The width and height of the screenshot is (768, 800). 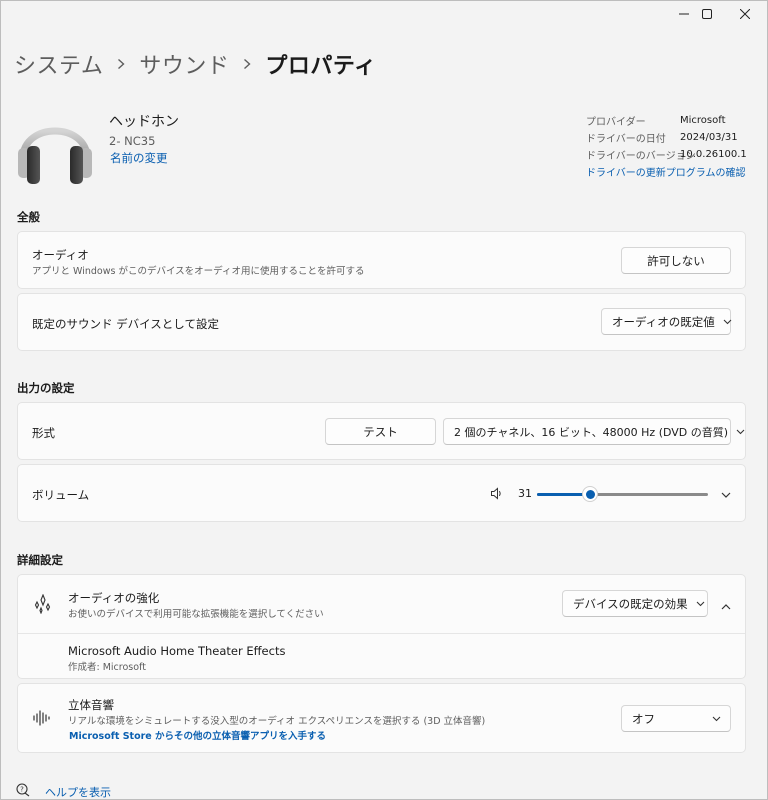 What do you see at coordinates (55, 146) in the screenshot?
I see `headphones-icon` at bounding box center [55, 146].